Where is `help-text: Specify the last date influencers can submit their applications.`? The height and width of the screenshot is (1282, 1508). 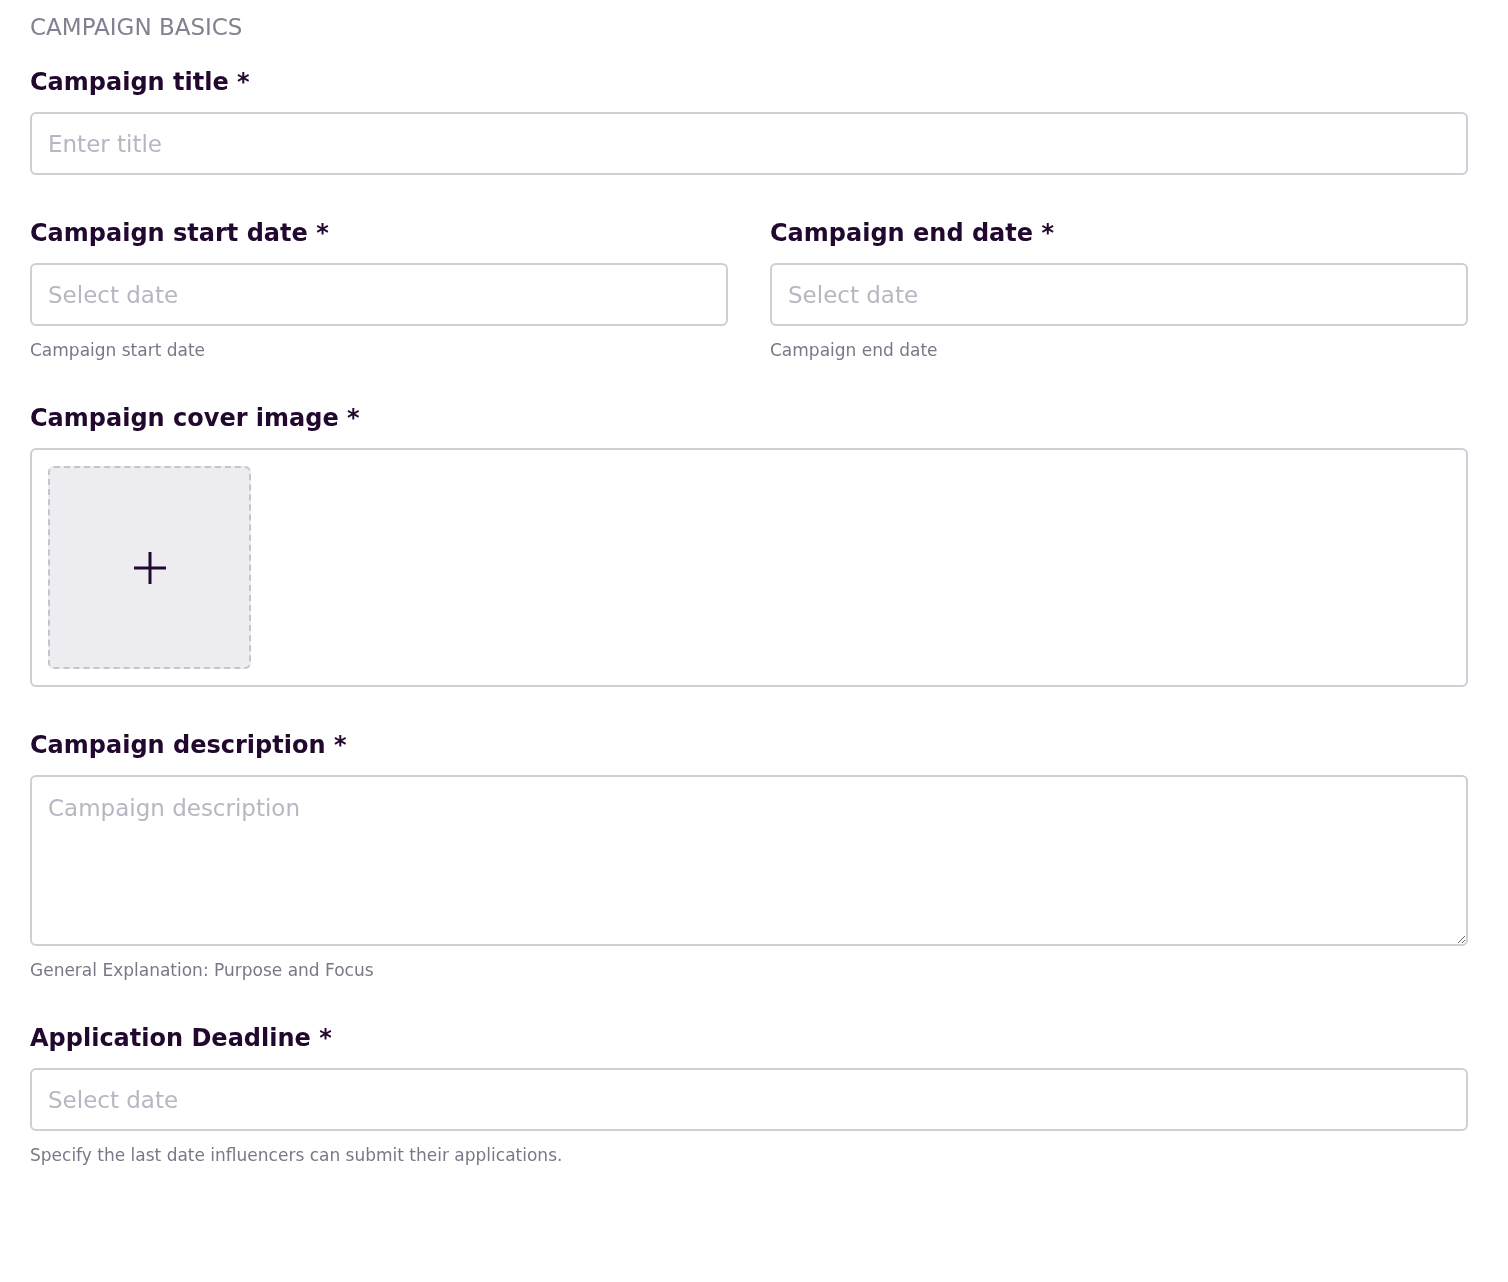 help-text: Specify the last date influencers can submit their applications. is located at coordinates (297, 1155).